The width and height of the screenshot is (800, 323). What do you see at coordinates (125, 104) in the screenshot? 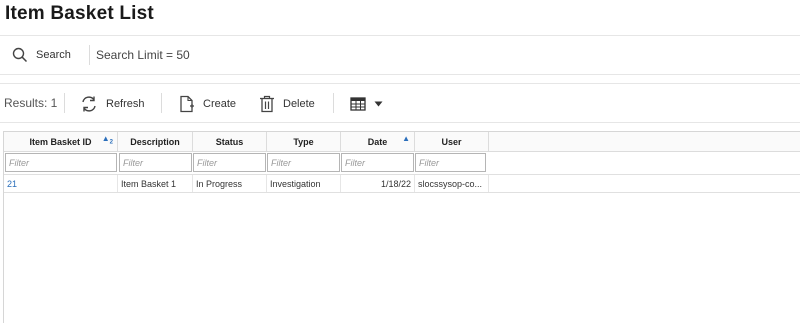
I see `refresh-label: Refresh` at bounding box center [125, 104].